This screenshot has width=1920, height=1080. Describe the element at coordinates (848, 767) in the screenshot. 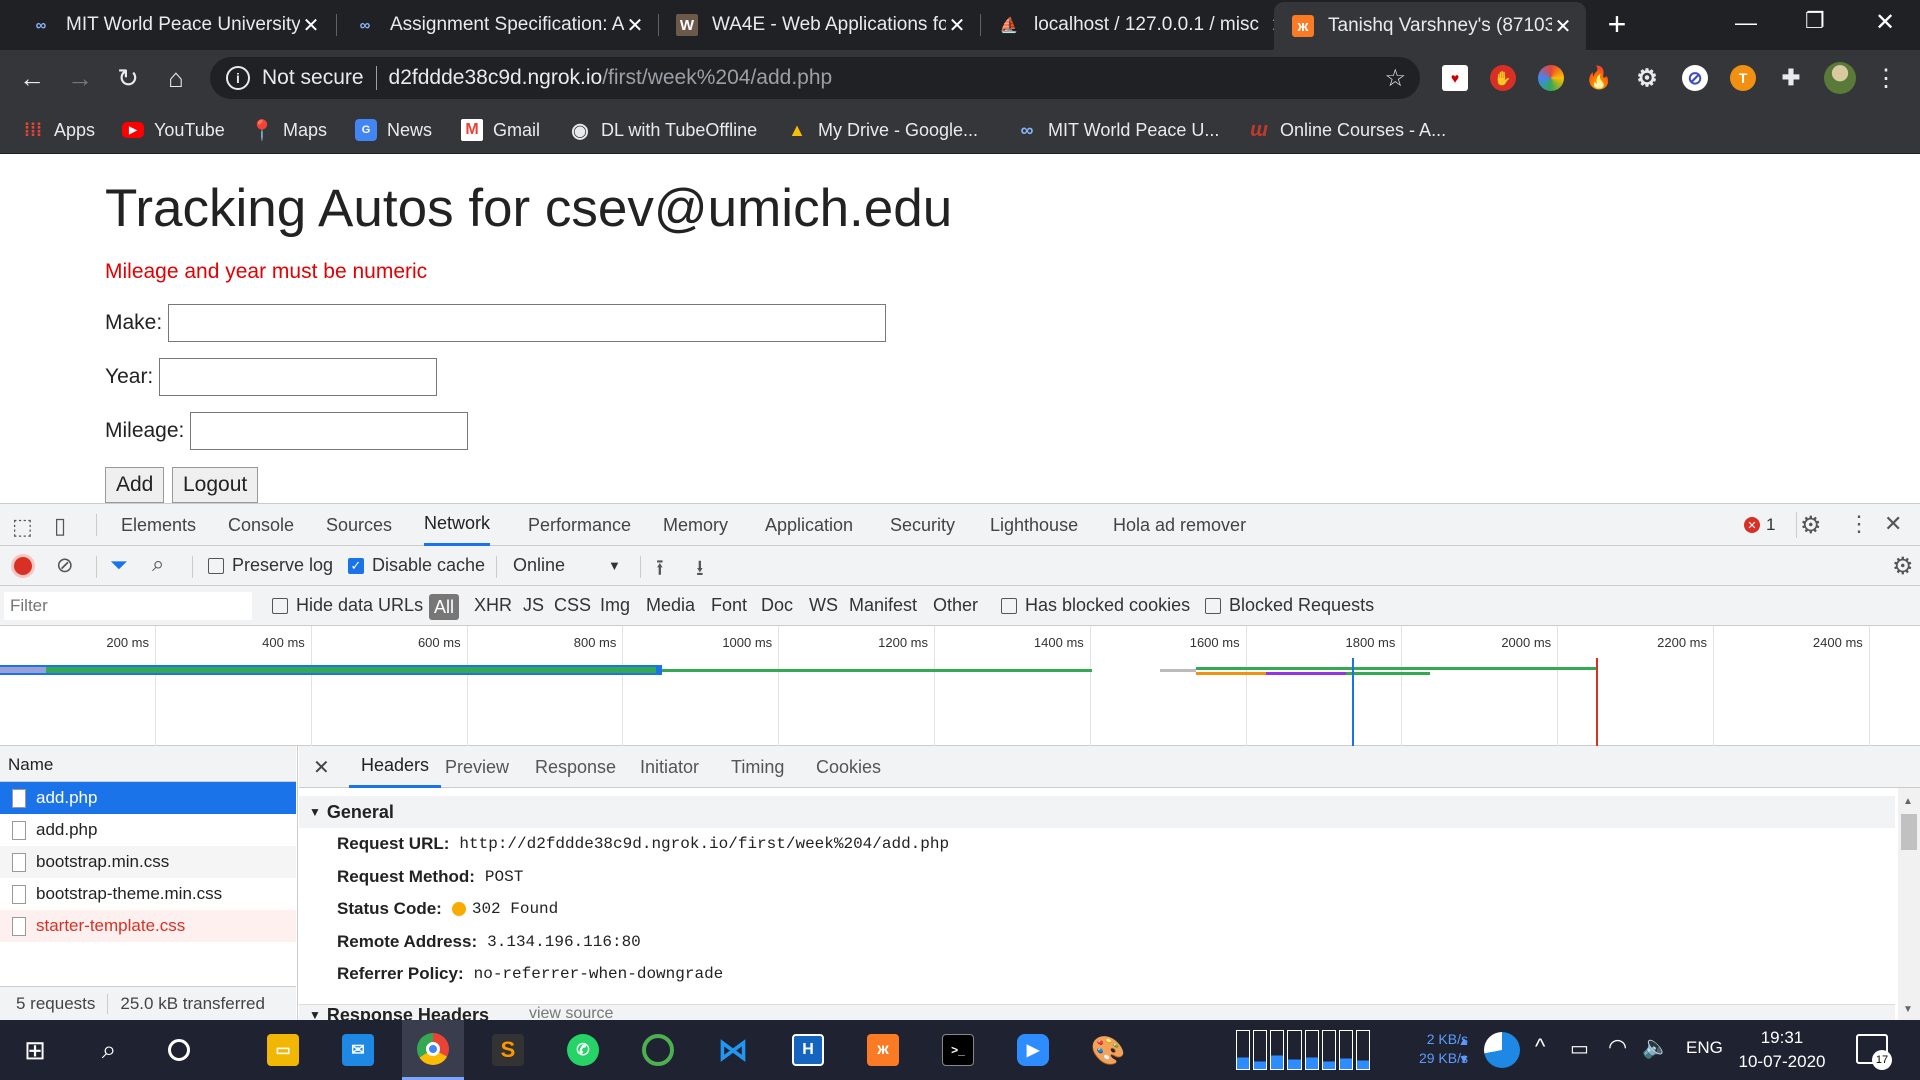

I see `tab-cookies: Cookies` at that location.